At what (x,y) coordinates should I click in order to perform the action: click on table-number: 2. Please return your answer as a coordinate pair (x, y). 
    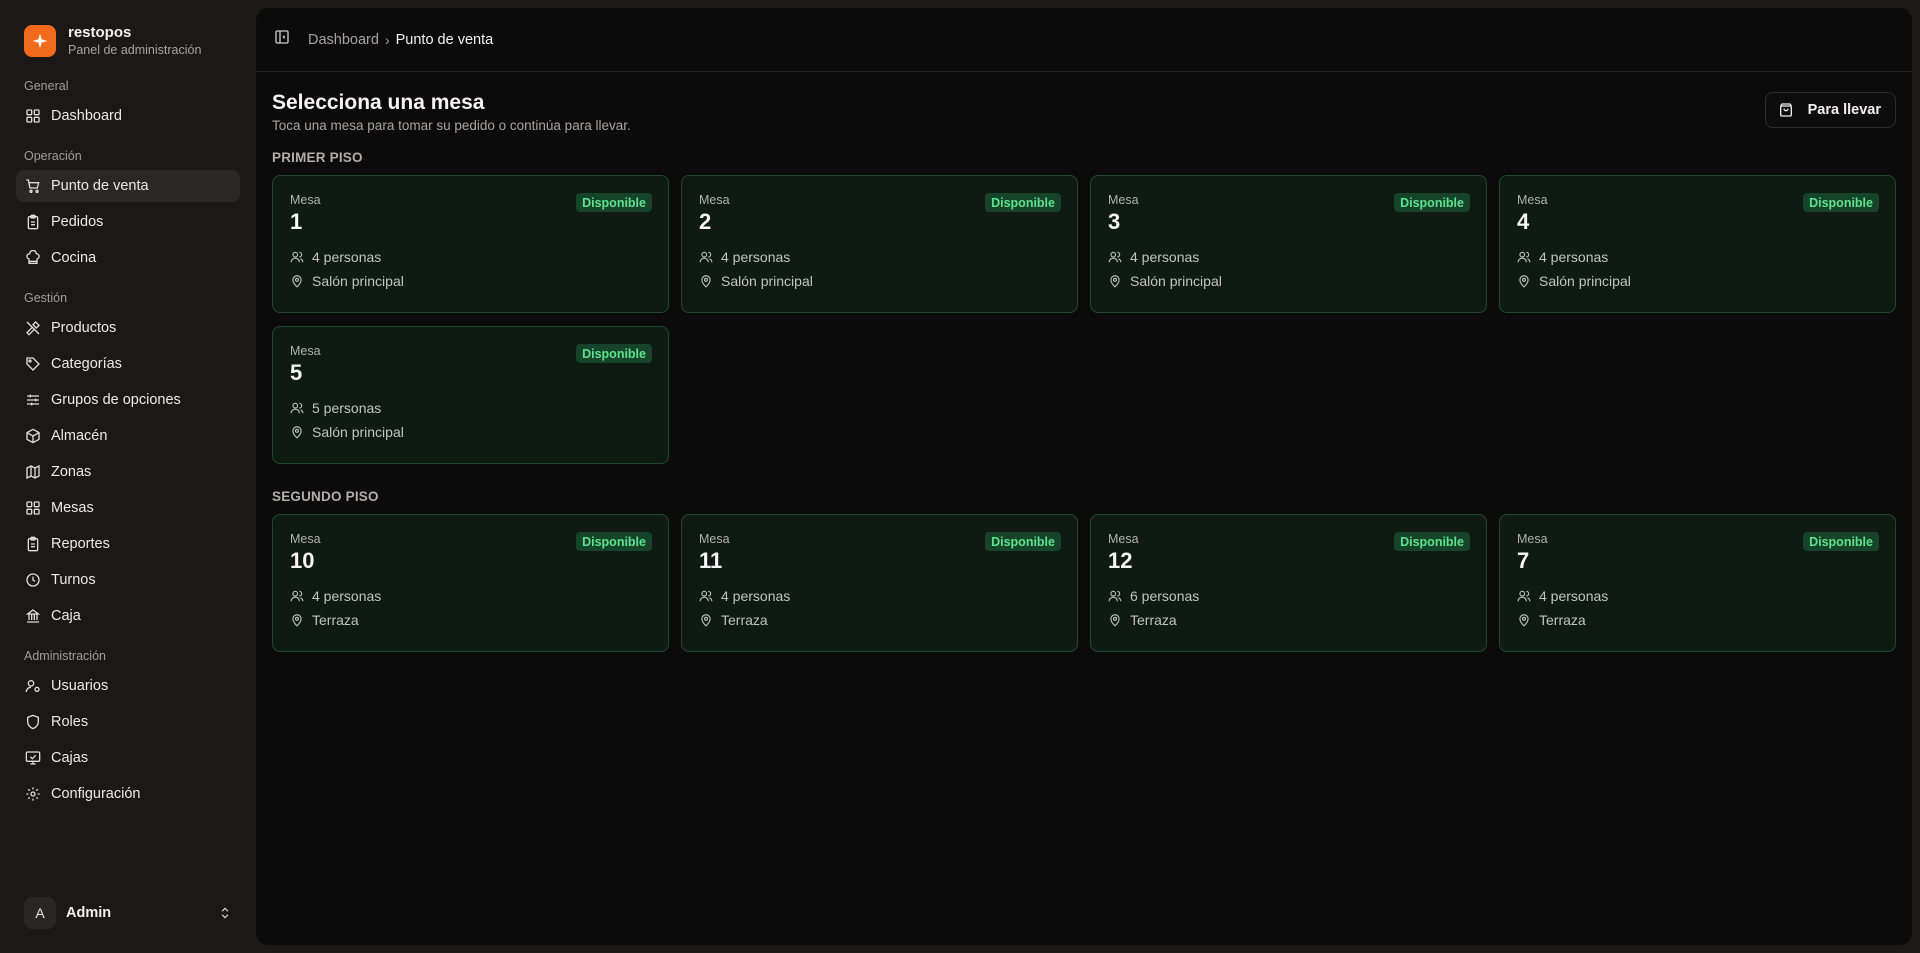
    Looking at the image, I should click on (705, 221).